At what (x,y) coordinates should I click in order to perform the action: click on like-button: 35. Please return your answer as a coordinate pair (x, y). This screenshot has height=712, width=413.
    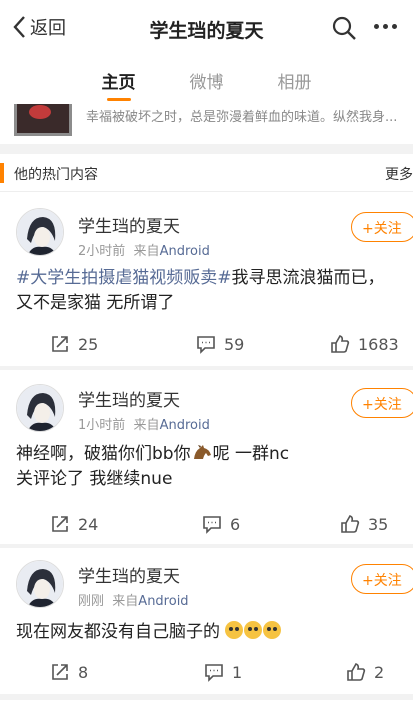
    Looking at the image, I should click on (364, 524).